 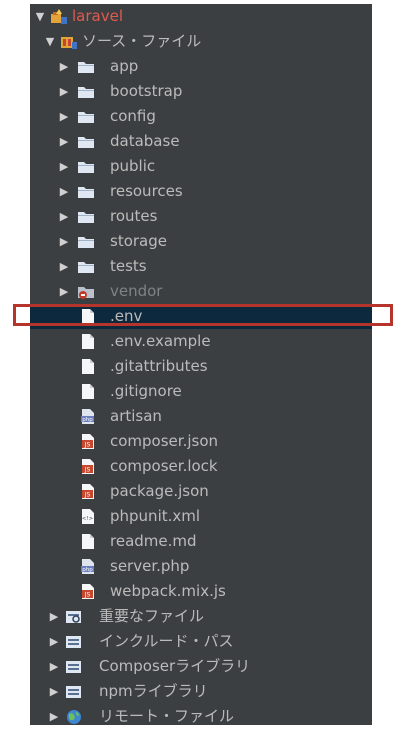 What do you see at coordinates (152, 616) in the screenshot?
I see `tree-item-label: 重要なファイル` at bounding box center [152, 616].